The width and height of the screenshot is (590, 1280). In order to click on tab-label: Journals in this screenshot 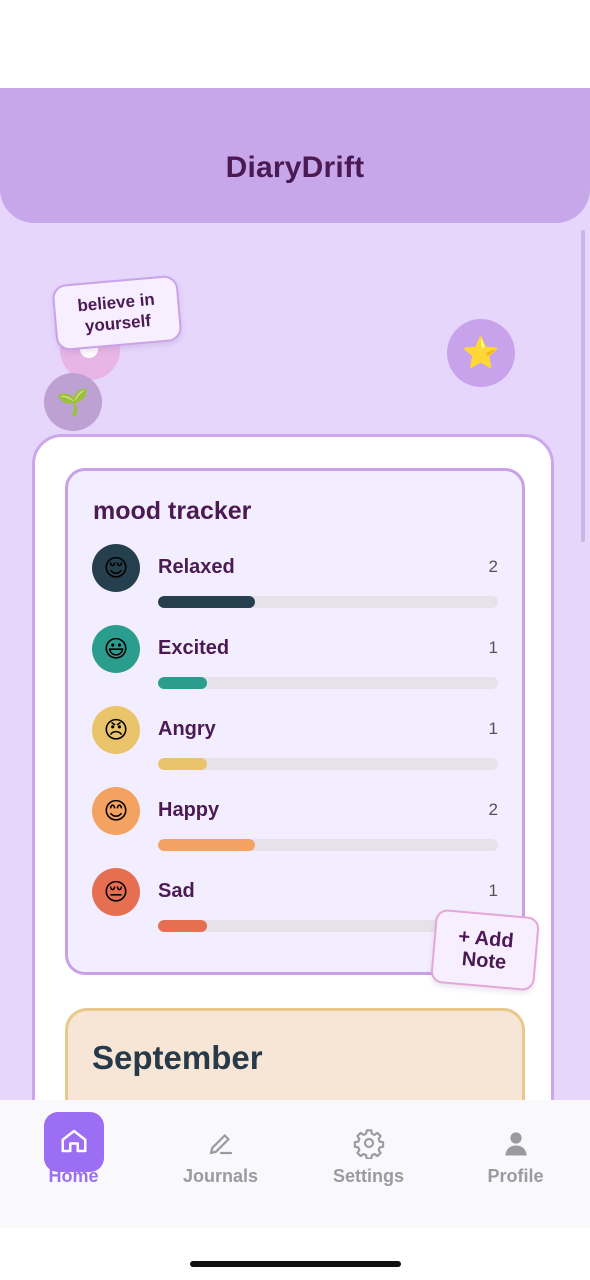, I will do `click(220, 1176)`.